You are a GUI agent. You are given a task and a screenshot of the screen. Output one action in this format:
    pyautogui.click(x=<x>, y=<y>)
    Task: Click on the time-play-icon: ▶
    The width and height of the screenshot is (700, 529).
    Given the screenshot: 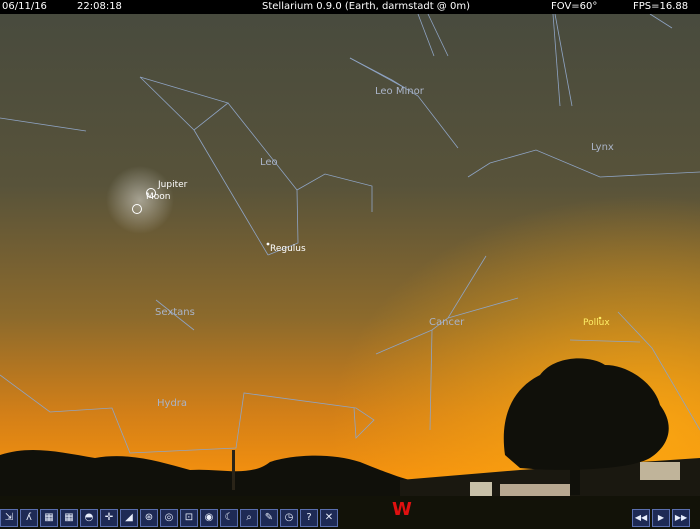 What is the action you would take?
    pyautogui.click(x=661, y=518)
    